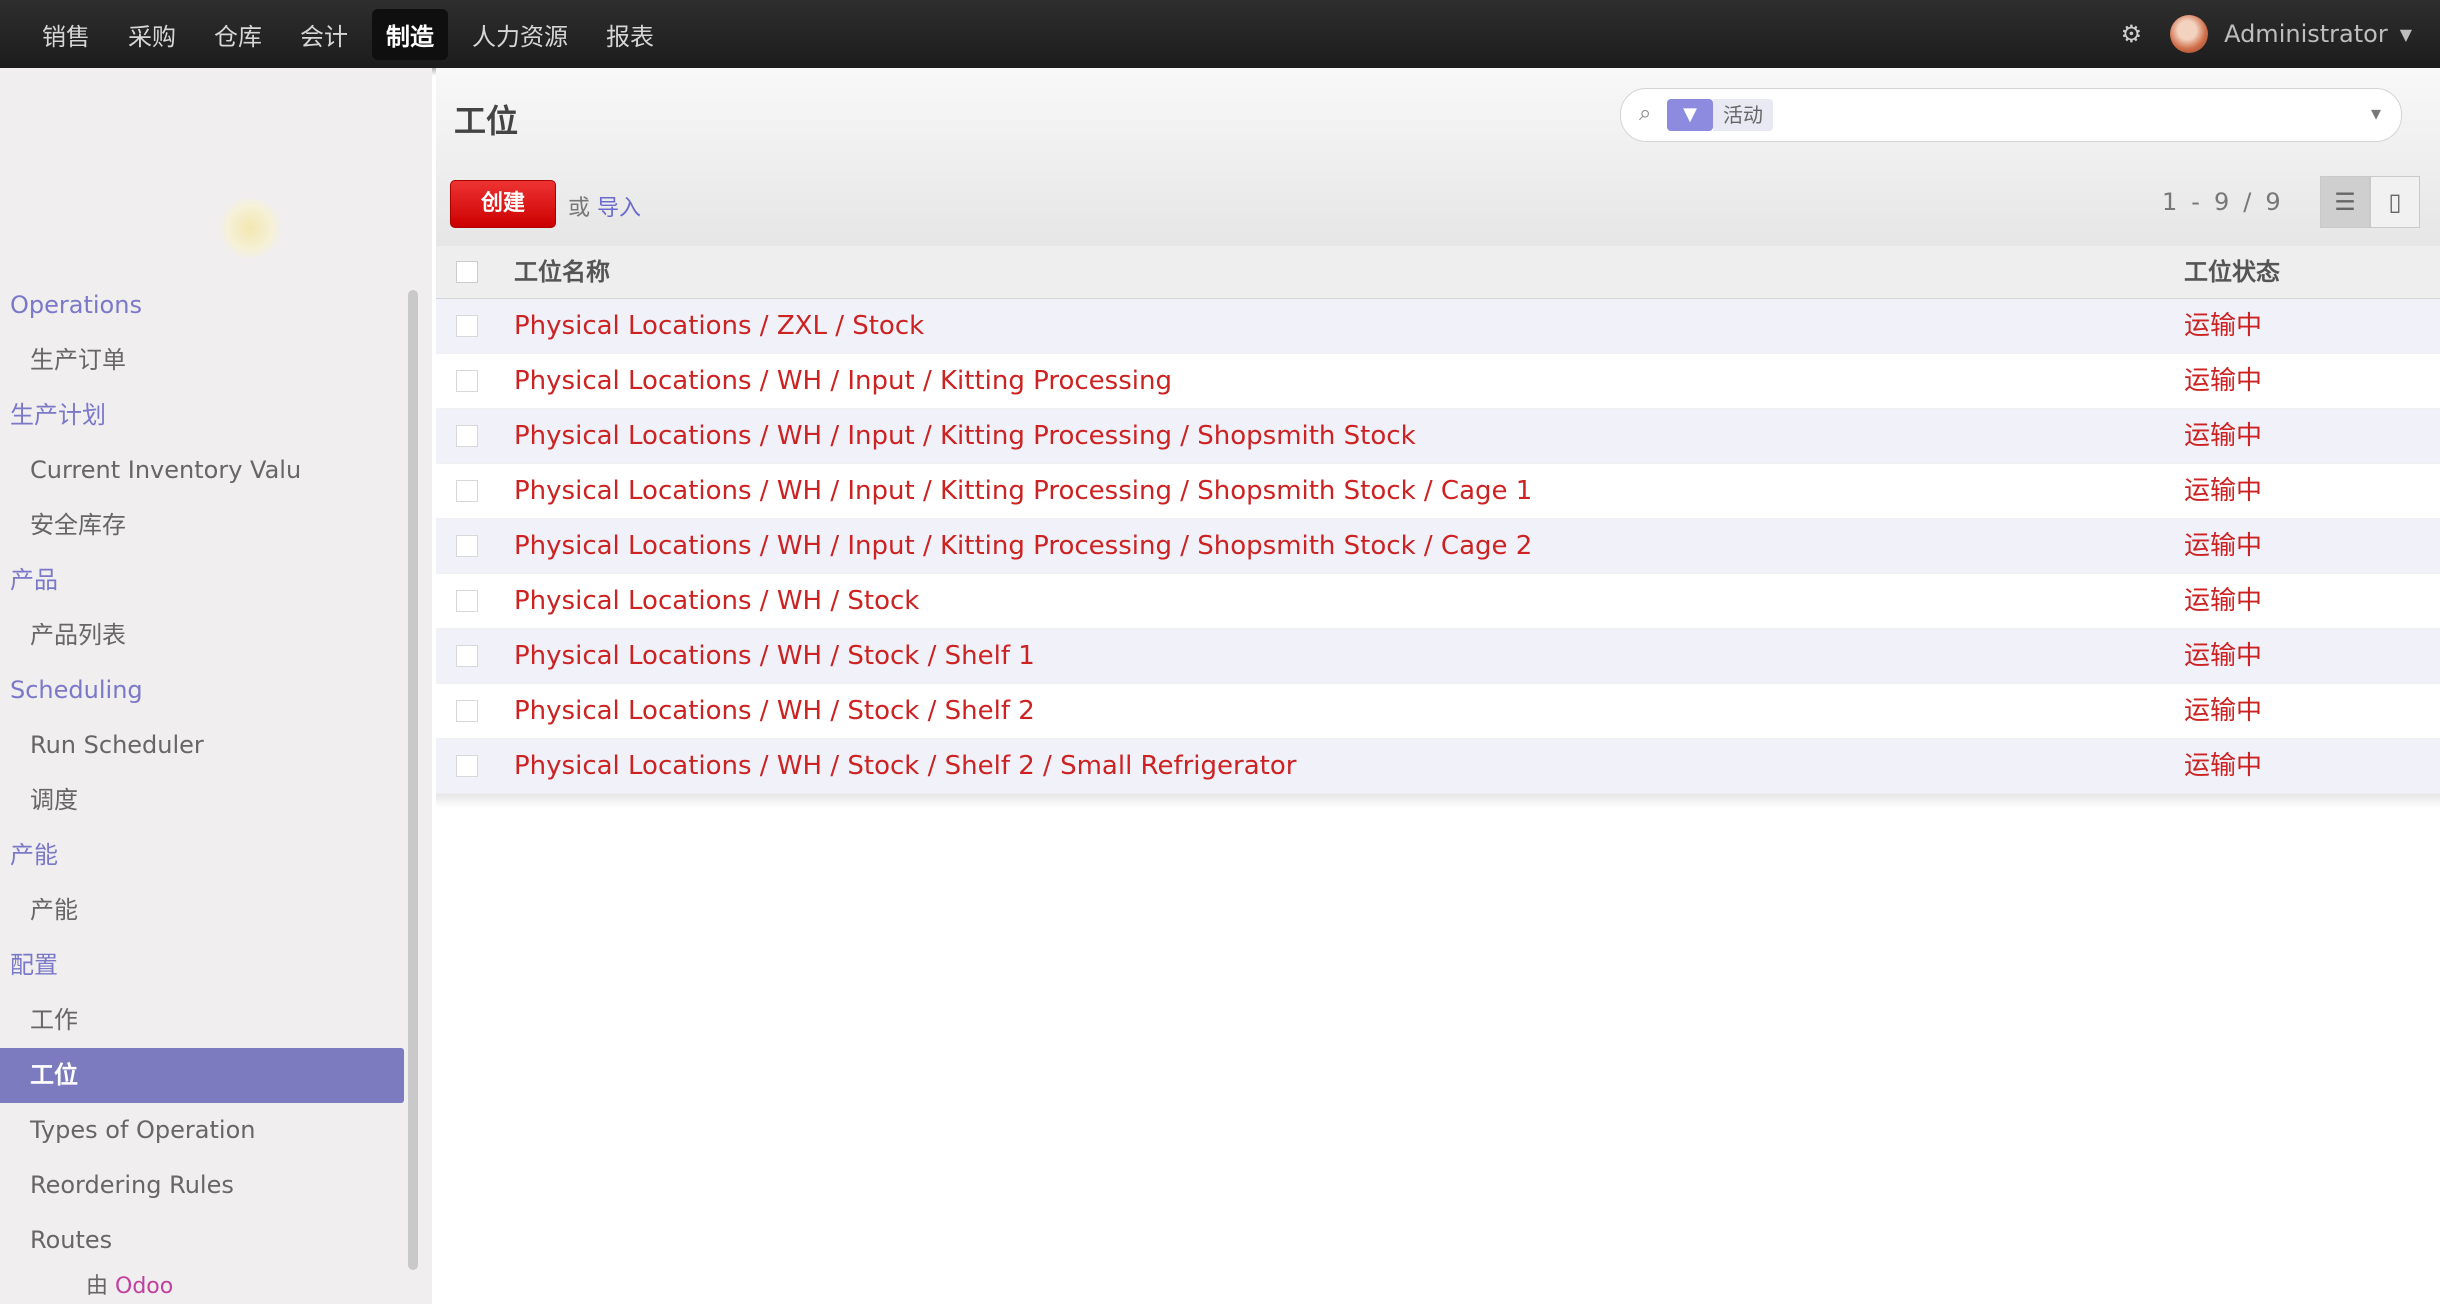 The width and height of the screenshot is (2440, 1304). I want to click on sidebar-section-scheduling: Scheduling, so click(76, 690).